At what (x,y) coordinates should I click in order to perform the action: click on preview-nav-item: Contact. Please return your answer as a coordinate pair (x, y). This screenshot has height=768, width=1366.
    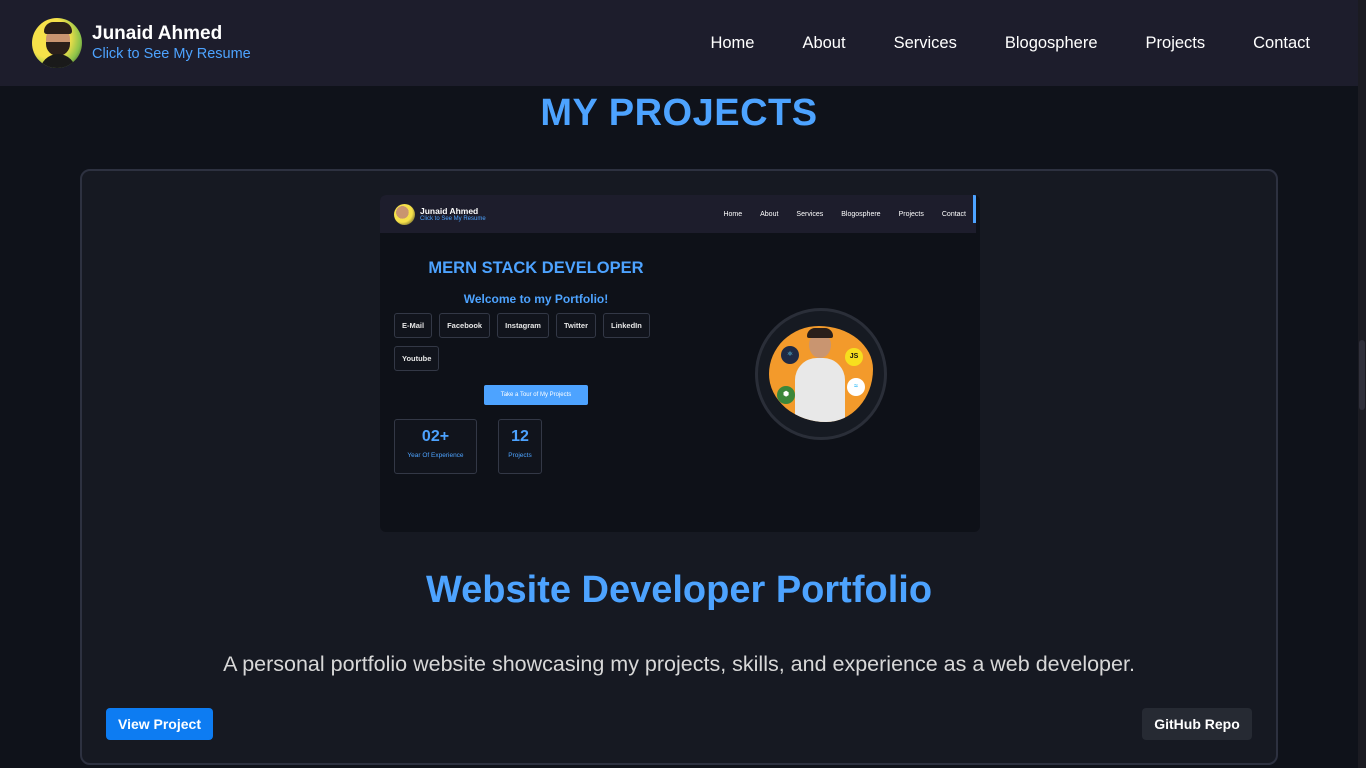
    Looking at the image, I should click on (953, 214).